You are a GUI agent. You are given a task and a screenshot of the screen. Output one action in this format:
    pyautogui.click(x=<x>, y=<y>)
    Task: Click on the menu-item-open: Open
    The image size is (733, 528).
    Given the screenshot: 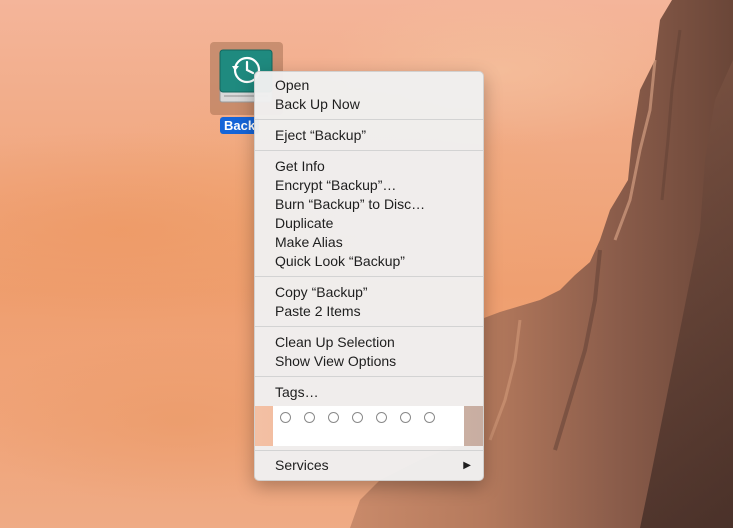 What is the action you would take?
    pyautogui.click(x=369, y=85)
    